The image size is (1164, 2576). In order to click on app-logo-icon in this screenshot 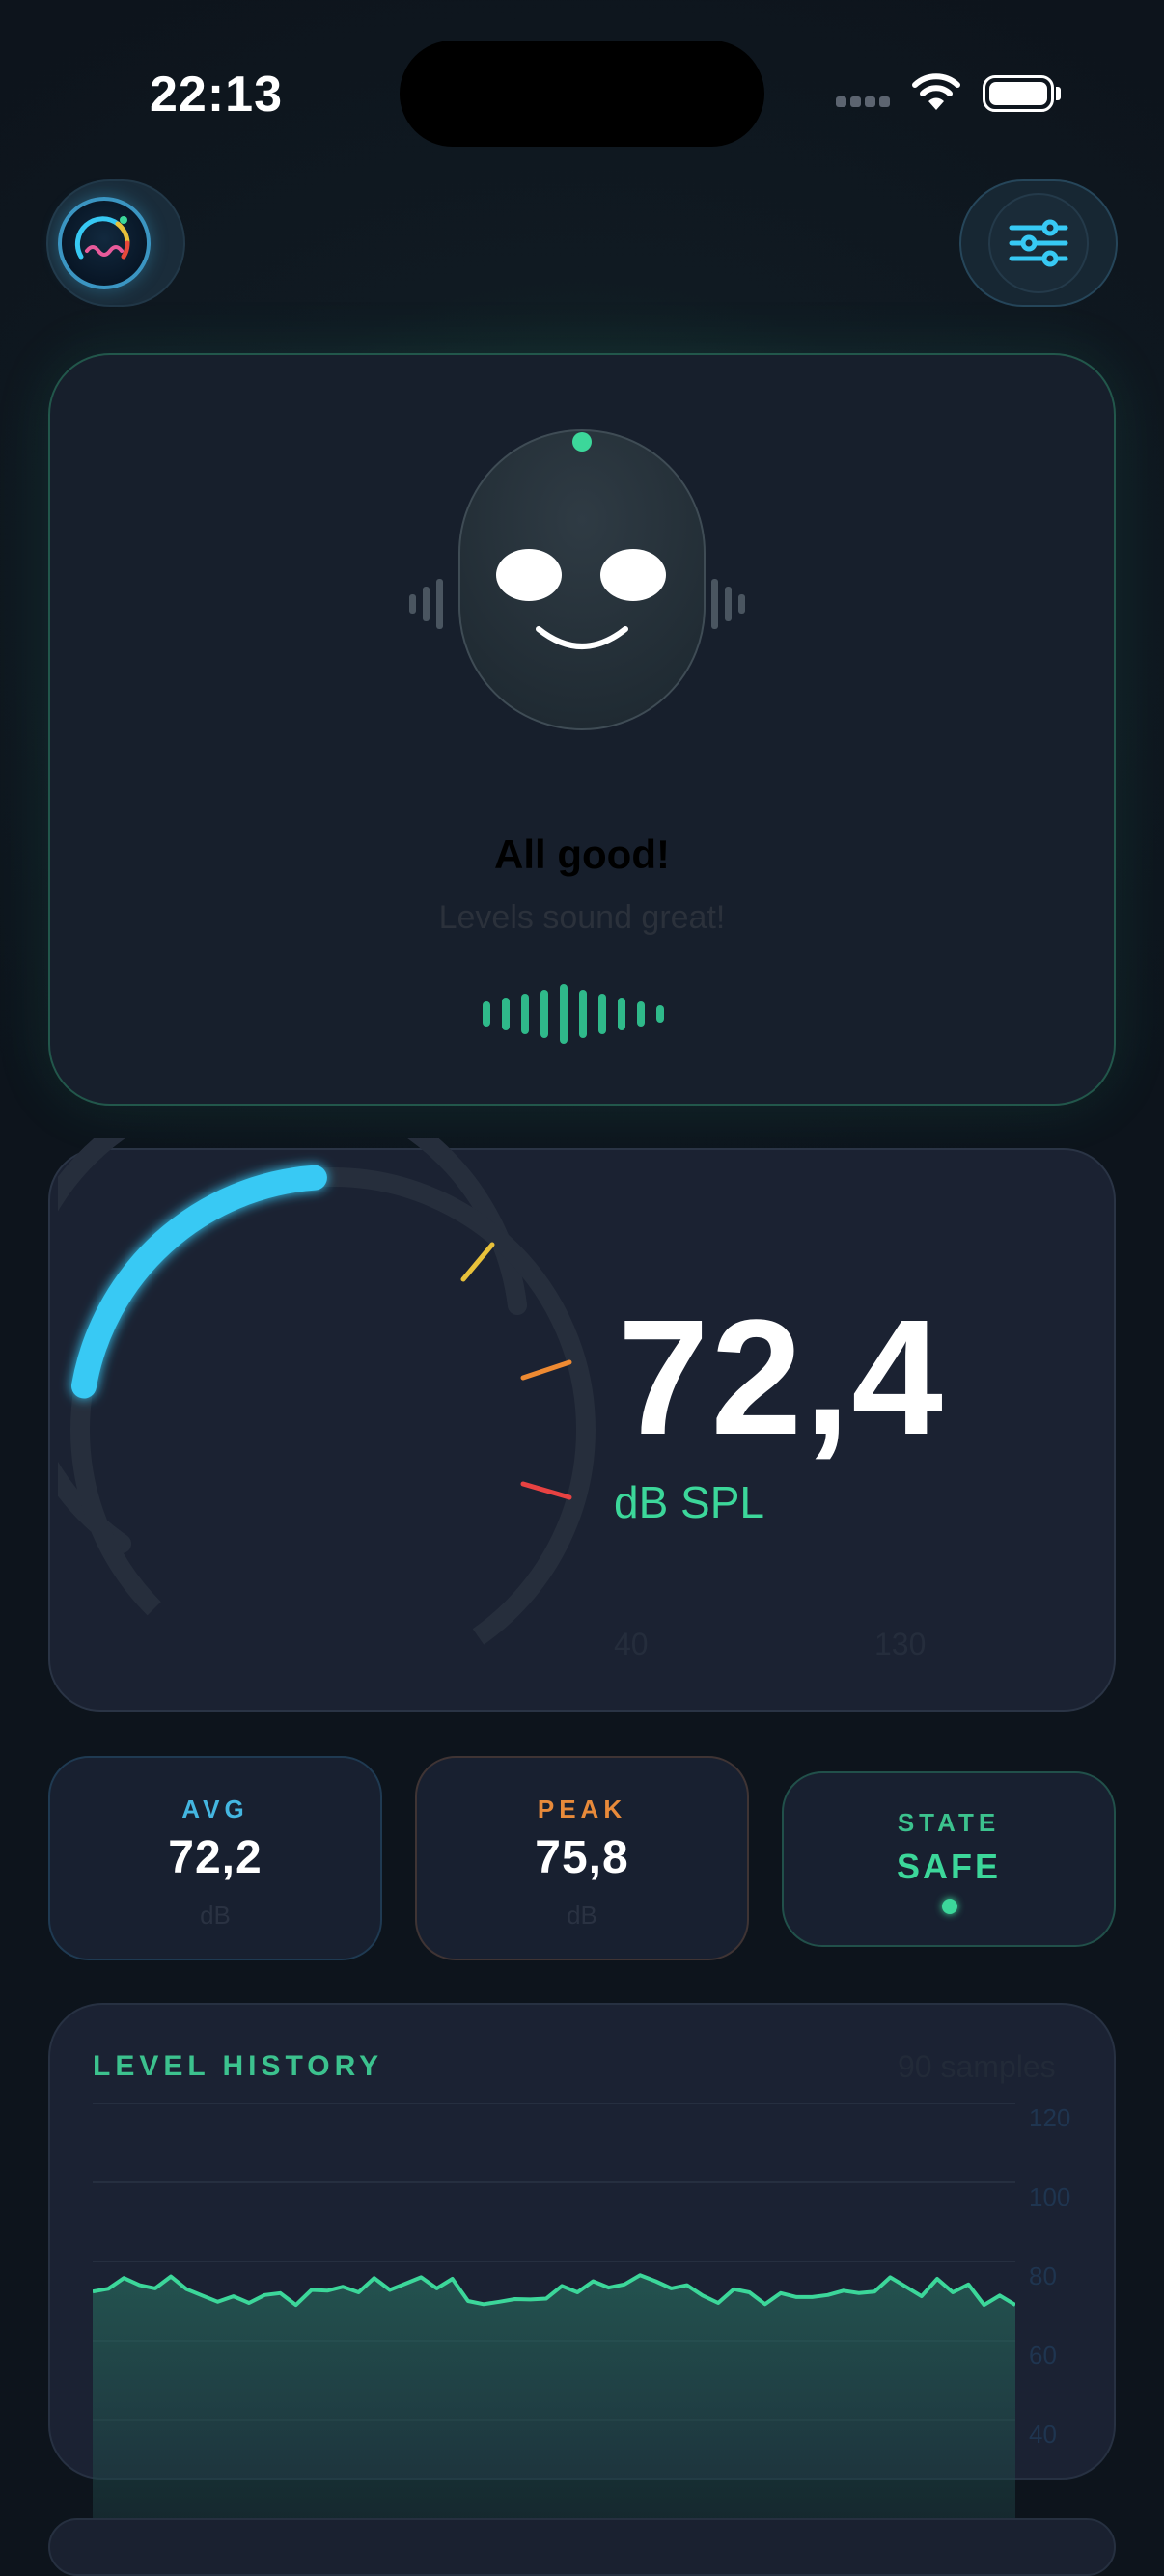, I will do `click(105, 243)`.